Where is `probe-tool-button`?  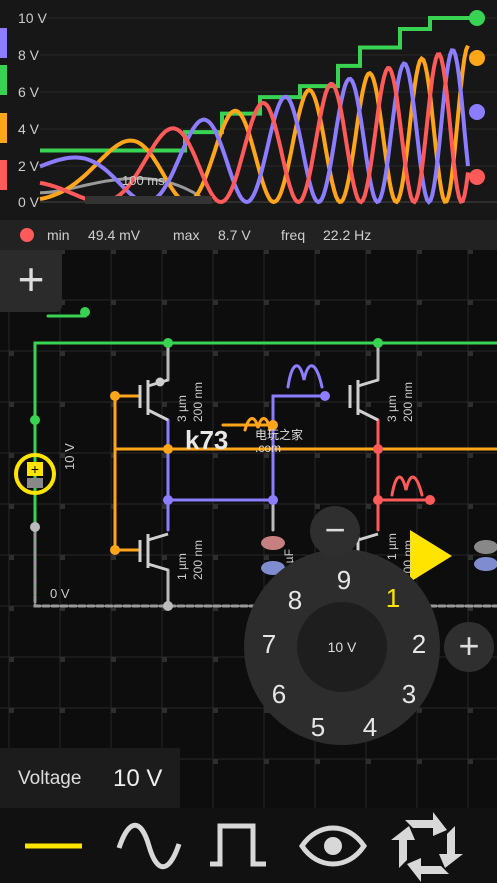
probe-tool-button is located at coordinates (335, 845).